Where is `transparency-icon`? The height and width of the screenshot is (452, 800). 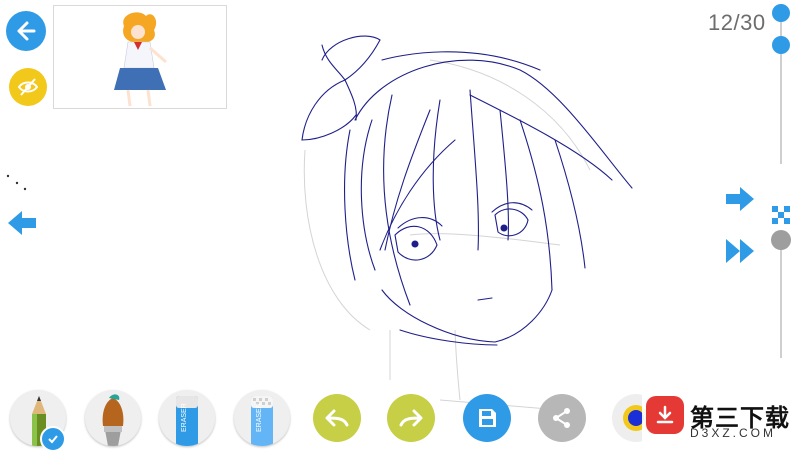
transparency-icon is located at coordinates (781, 215).